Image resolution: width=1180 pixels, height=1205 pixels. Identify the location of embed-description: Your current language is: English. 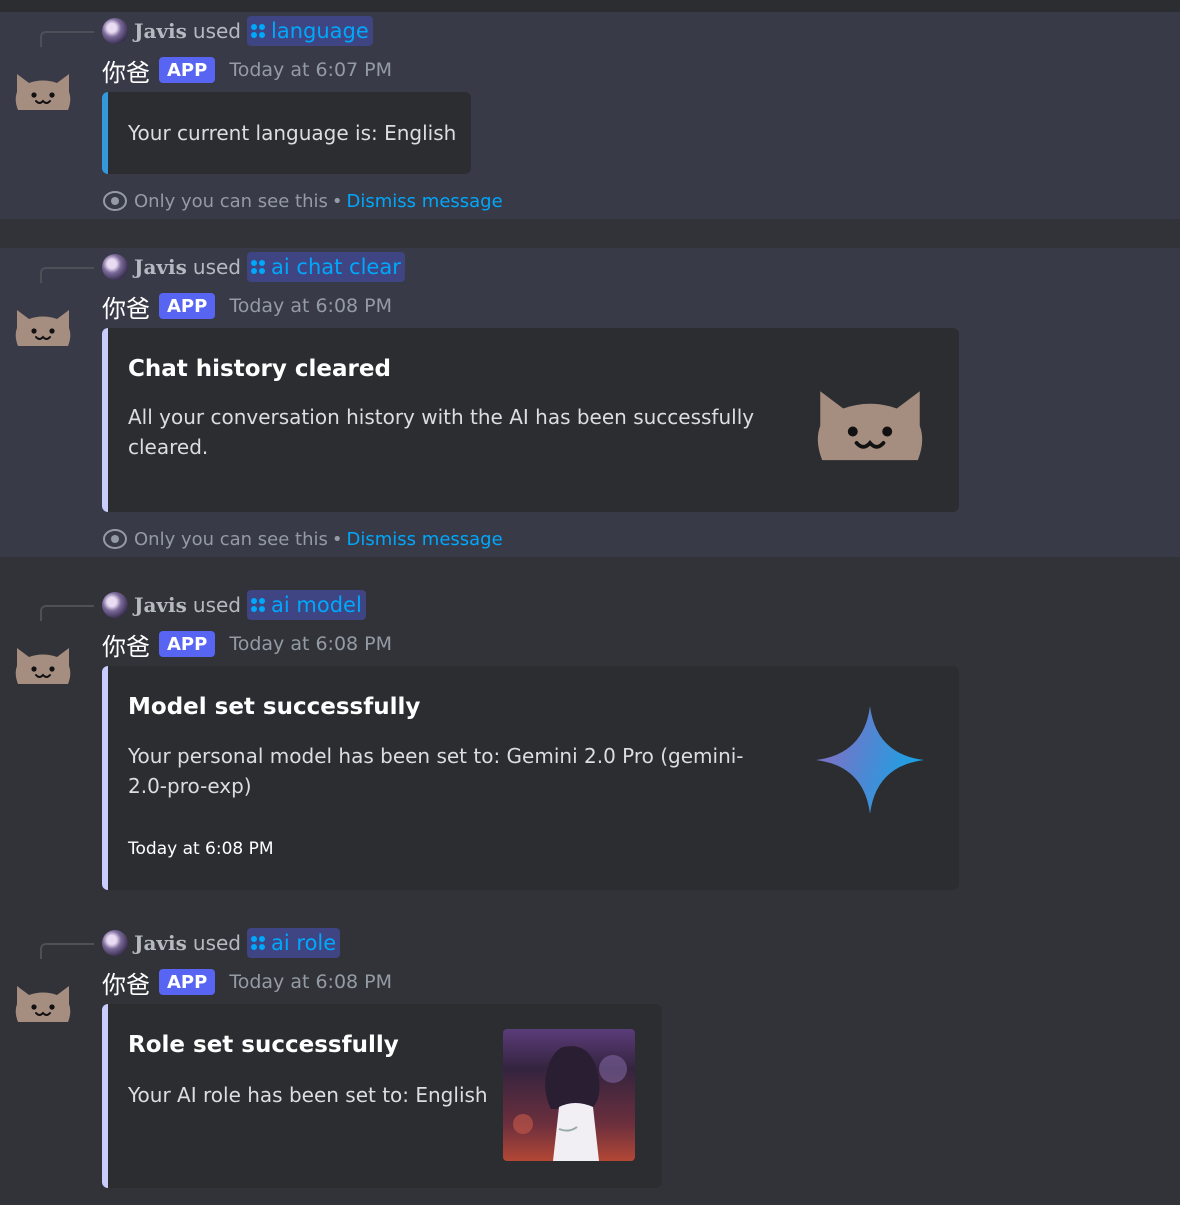
(292, 133).